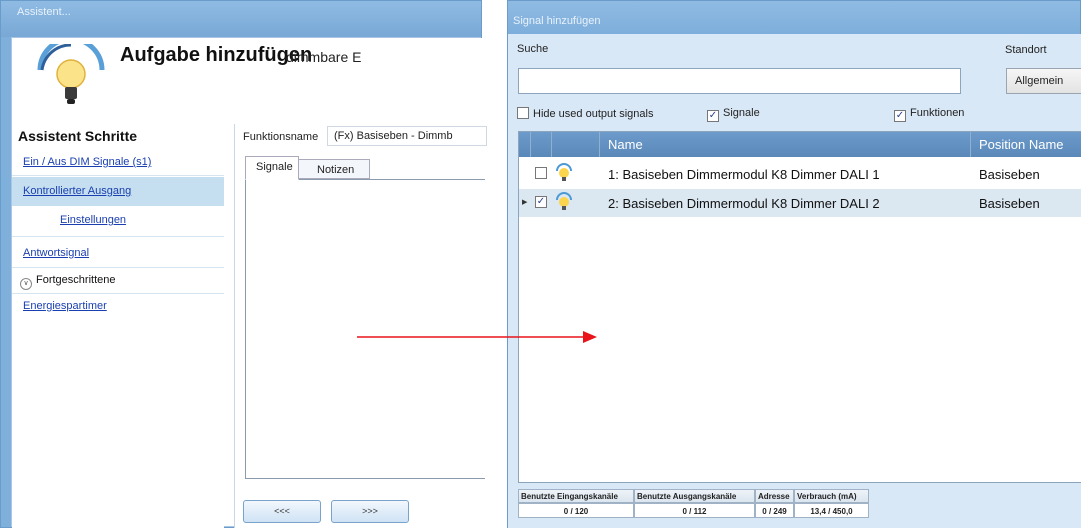 The width and height of the screenshot is (1081, 528). Describe the element at coordinates (774, 510) in the screenshot. I see `stat-address-value: 0 / 249` at that location.